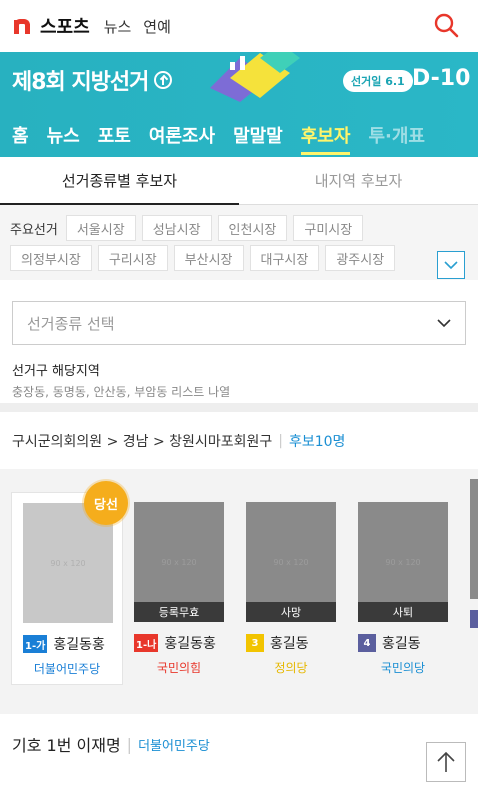 This screenshot has height=792, width=478. Describe the element at coordinates (258, 138) in the screenshot. I see `tab-quotes: 말말말` at that location.